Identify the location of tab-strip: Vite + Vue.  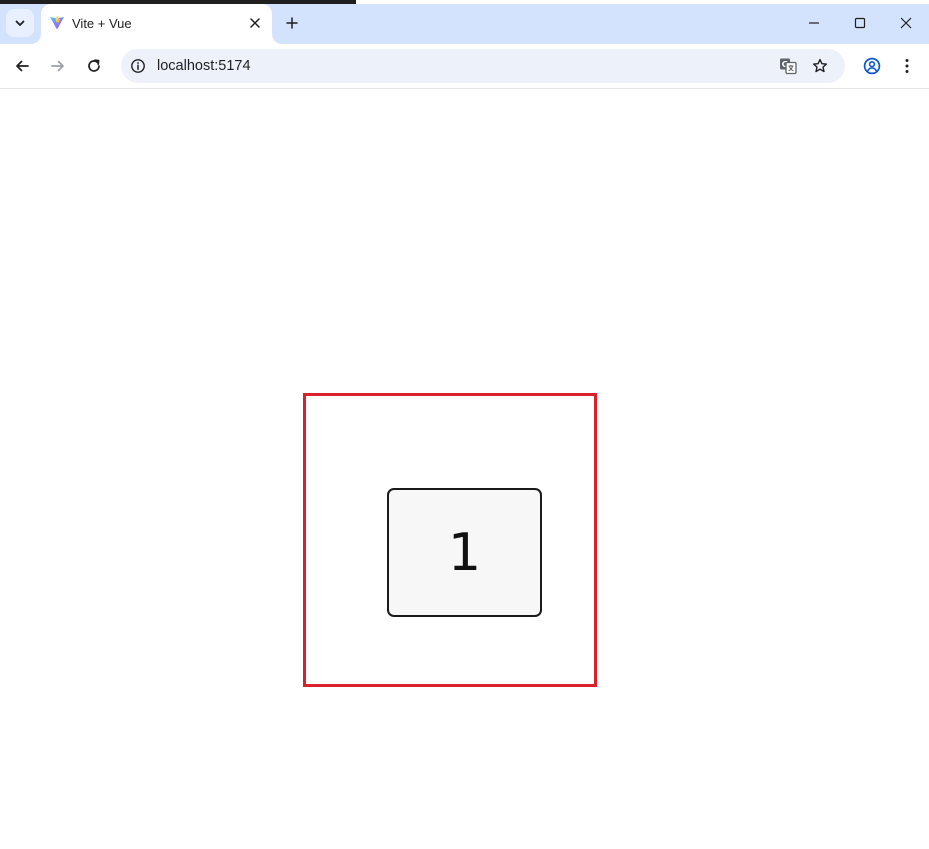
(464, 22).